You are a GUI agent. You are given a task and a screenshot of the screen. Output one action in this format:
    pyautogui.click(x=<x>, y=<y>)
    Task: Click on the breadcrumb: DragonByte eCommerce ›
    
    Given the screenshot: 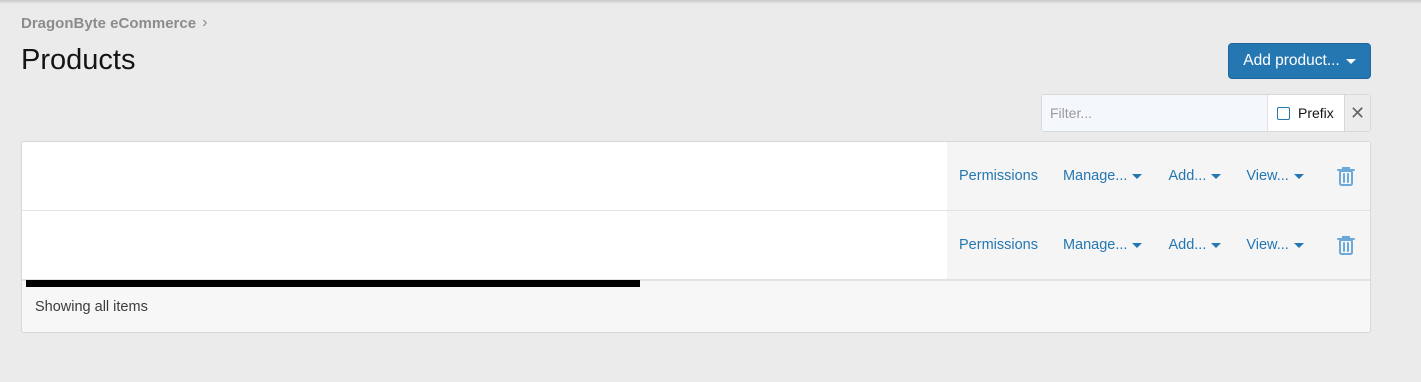 What is the action you would take?
    pyautogui.click(x=114, y=23)
    